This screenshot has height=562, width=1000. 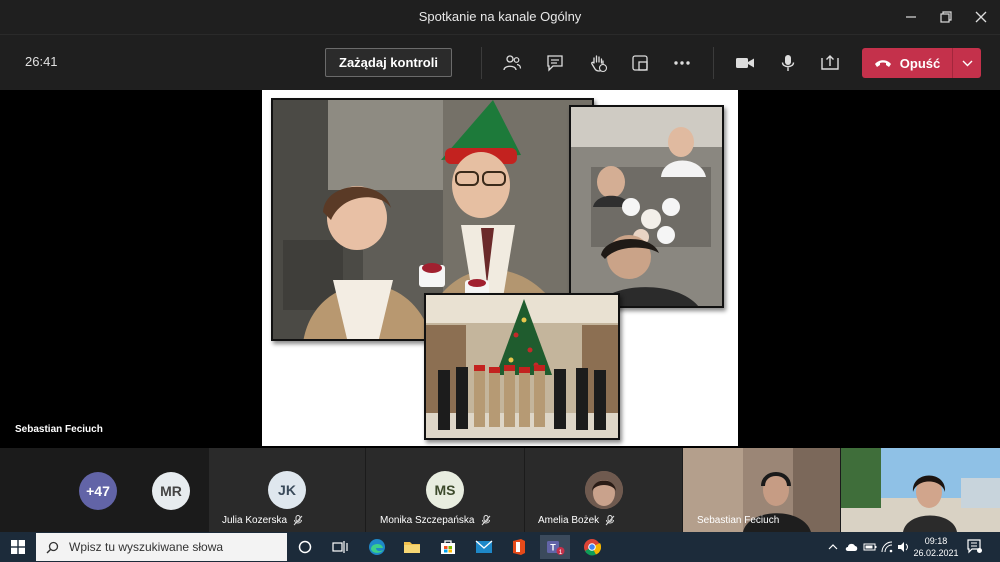 I want to click on camera-button, so click(x=745, y=63).